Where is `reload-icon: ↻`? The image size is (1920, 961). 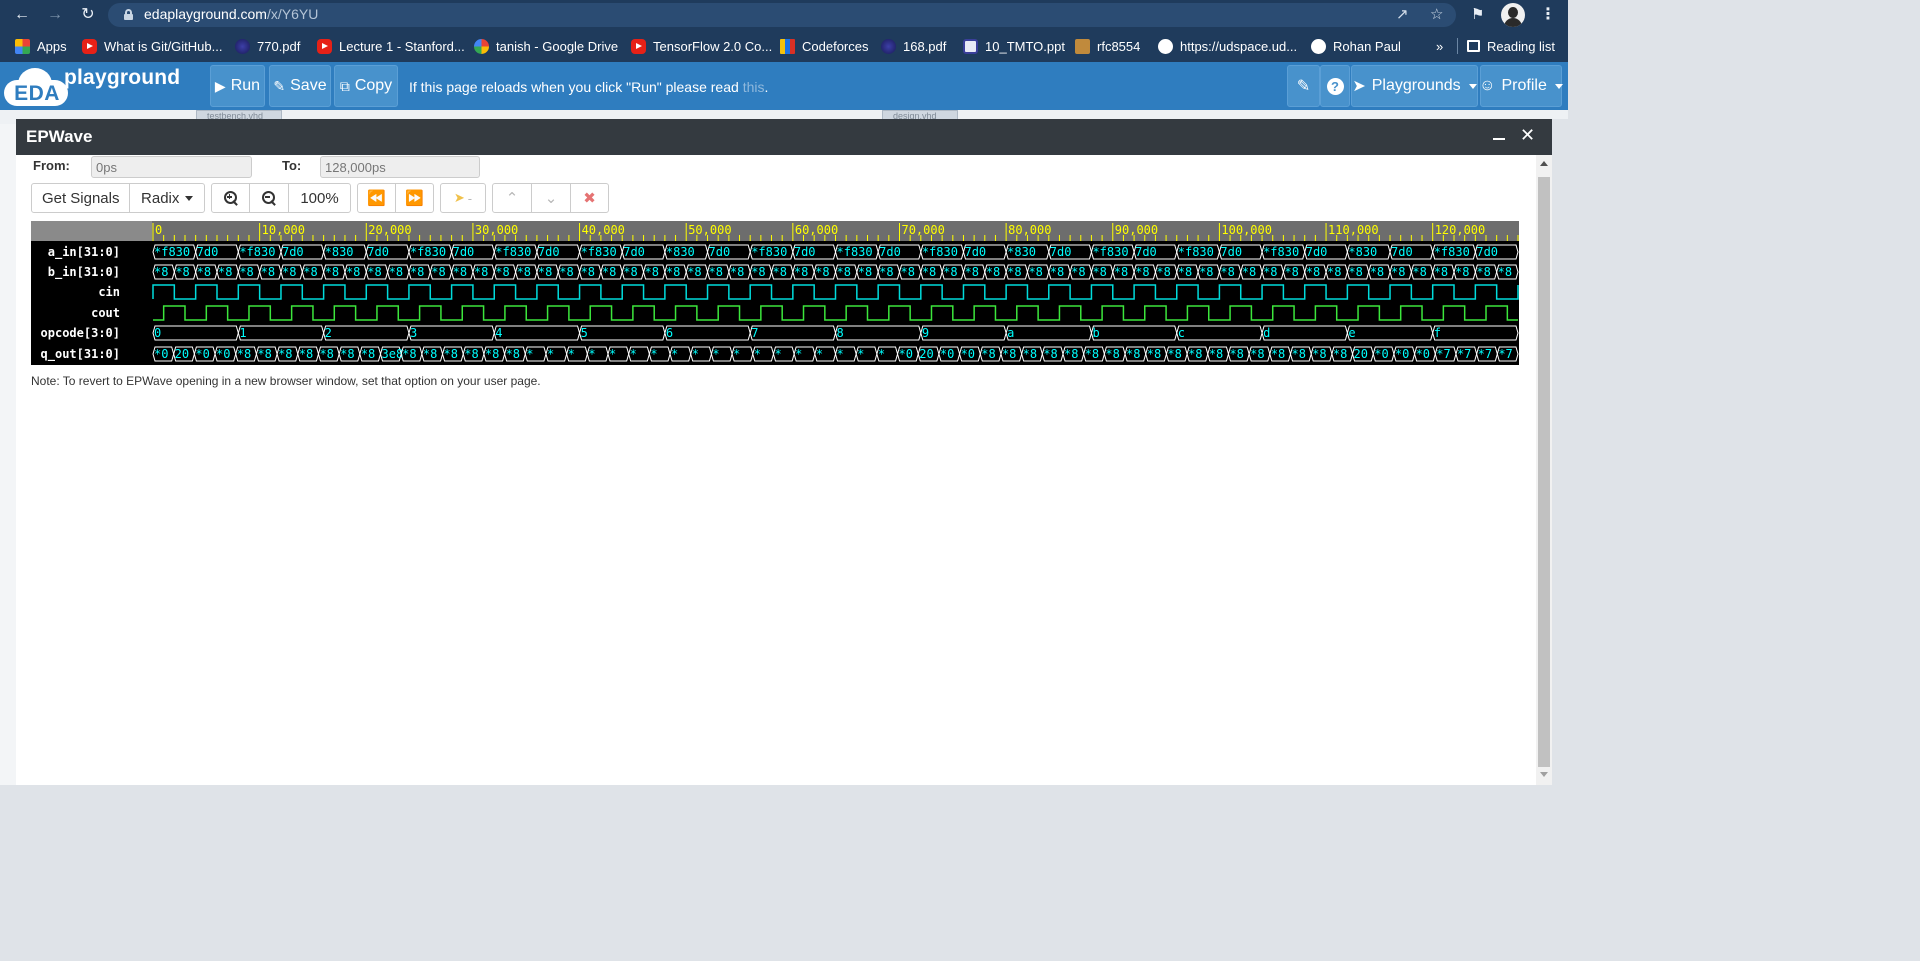 reload-icon: ↻ is located at coordinates (88, 15).